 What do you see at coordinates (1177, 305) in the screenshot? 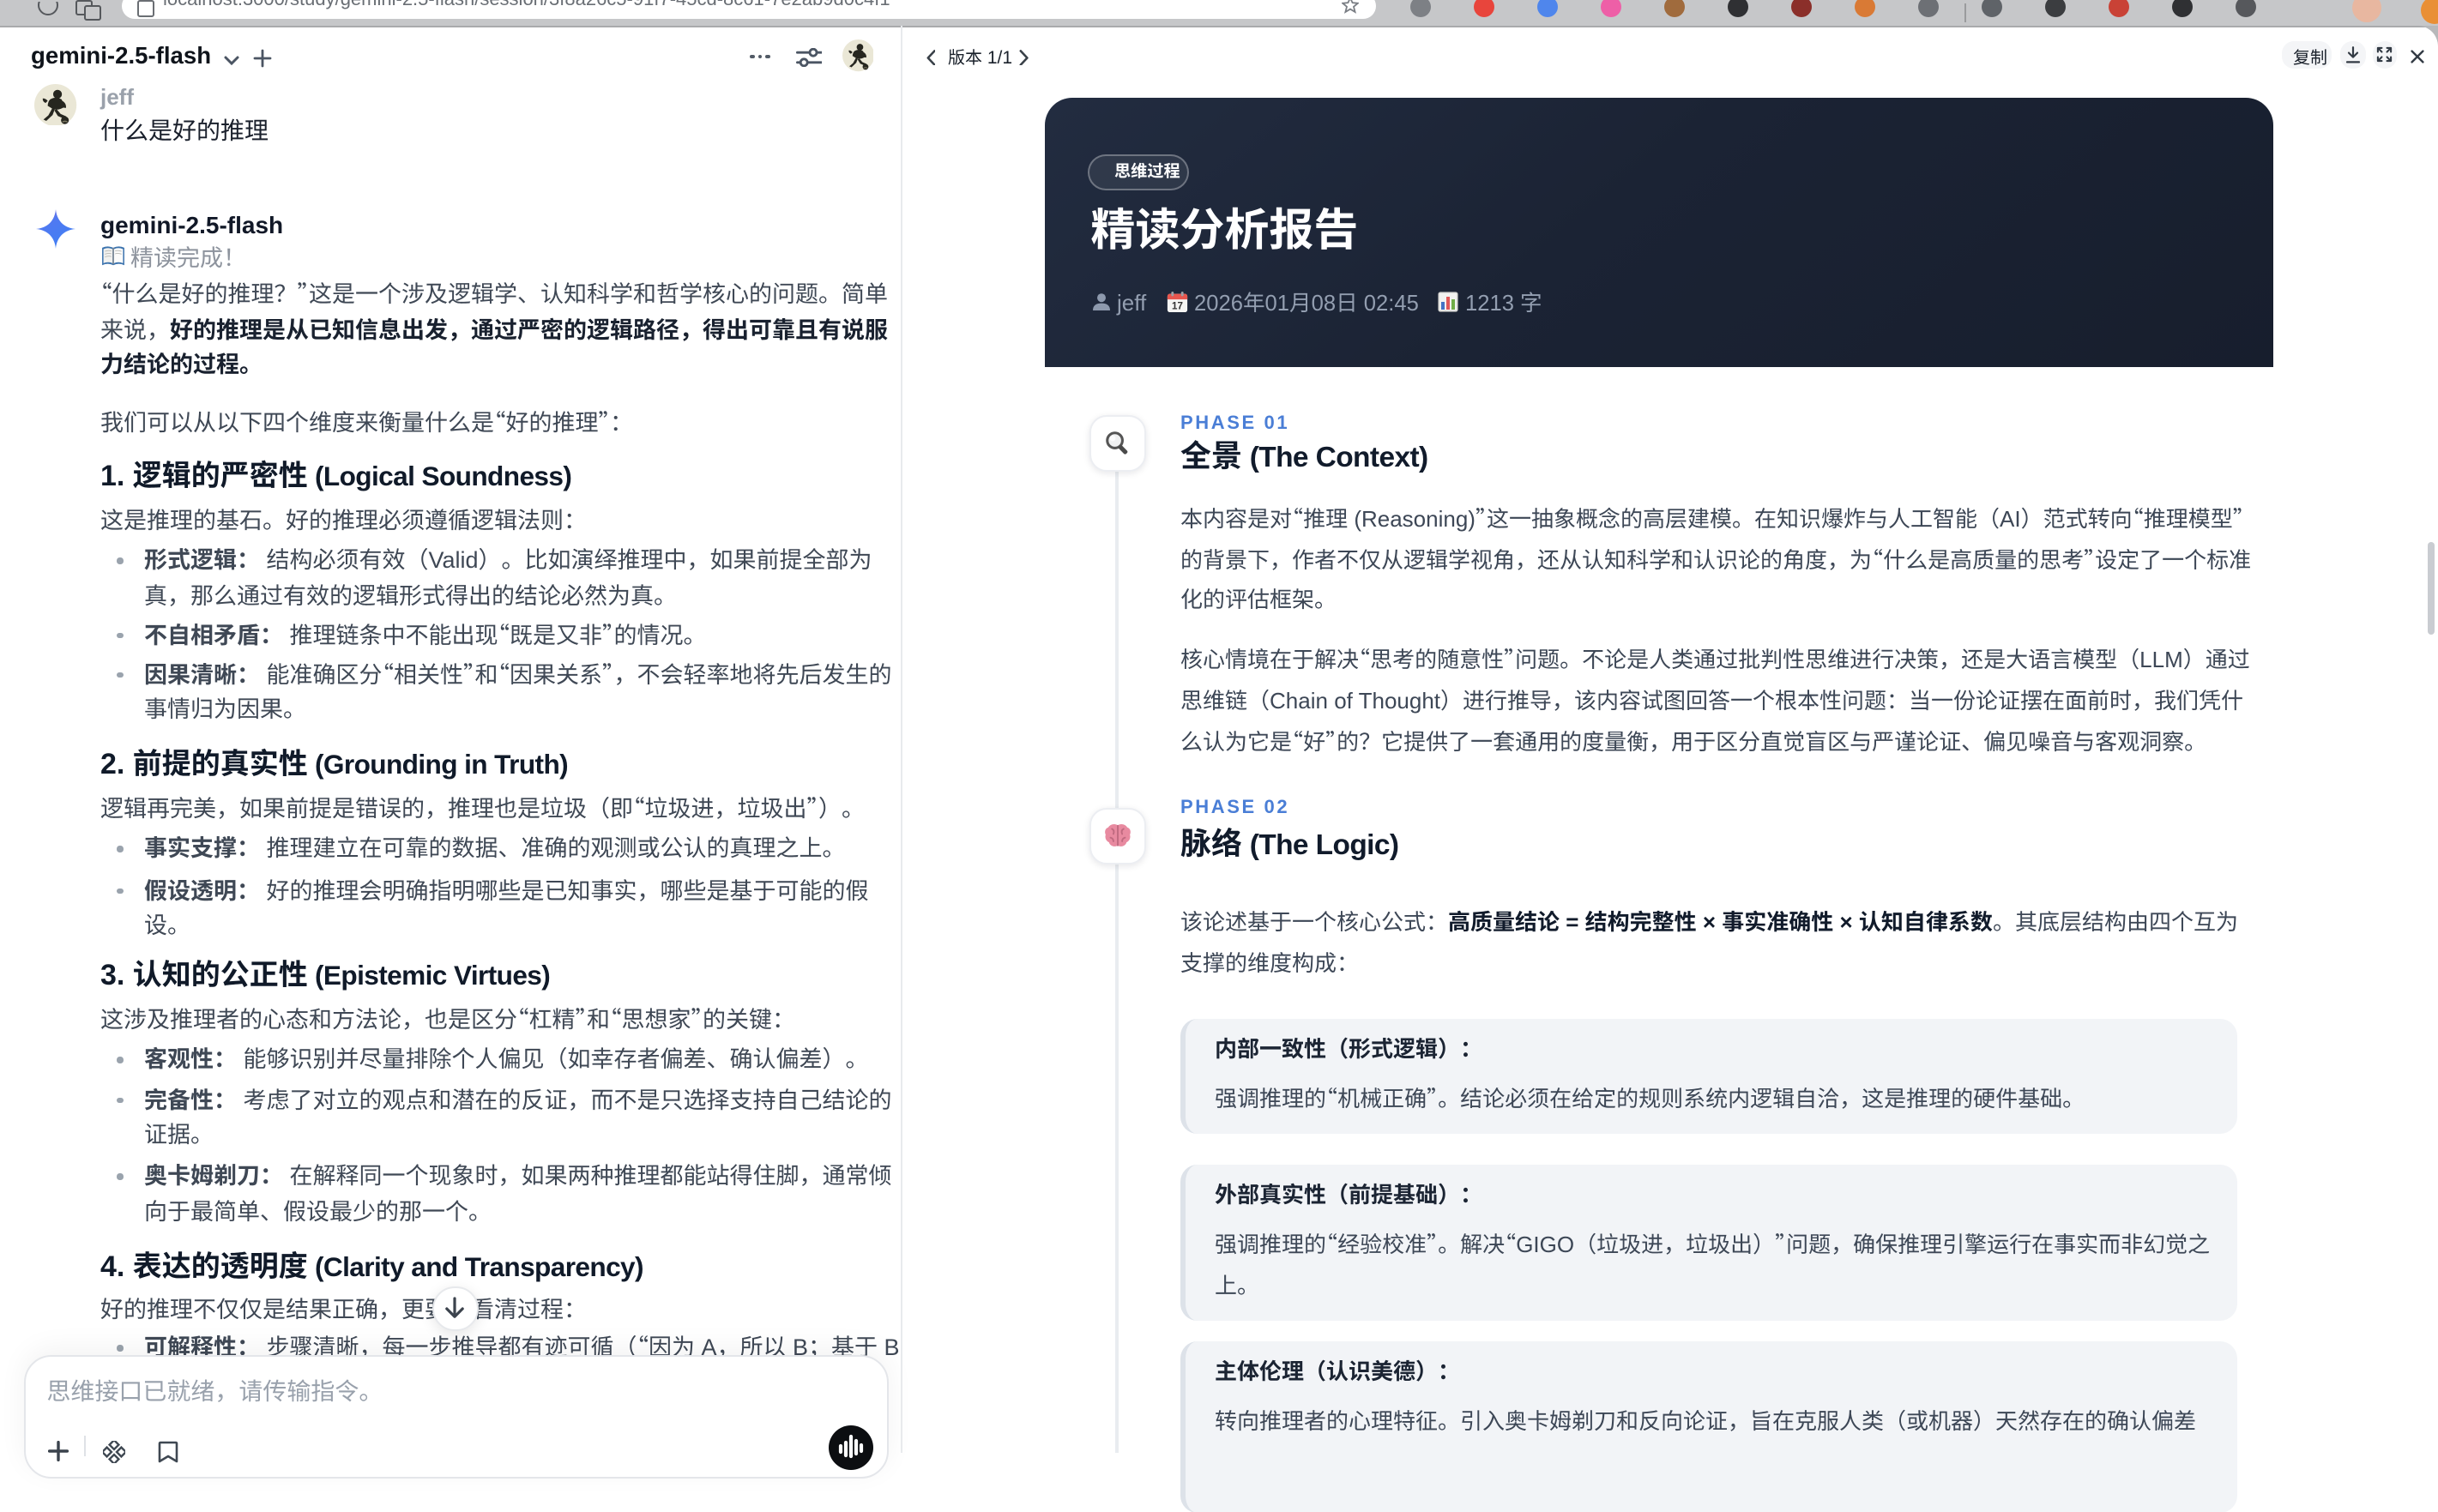
I see `svg-text: 17` at bounding box center [1177, 305].